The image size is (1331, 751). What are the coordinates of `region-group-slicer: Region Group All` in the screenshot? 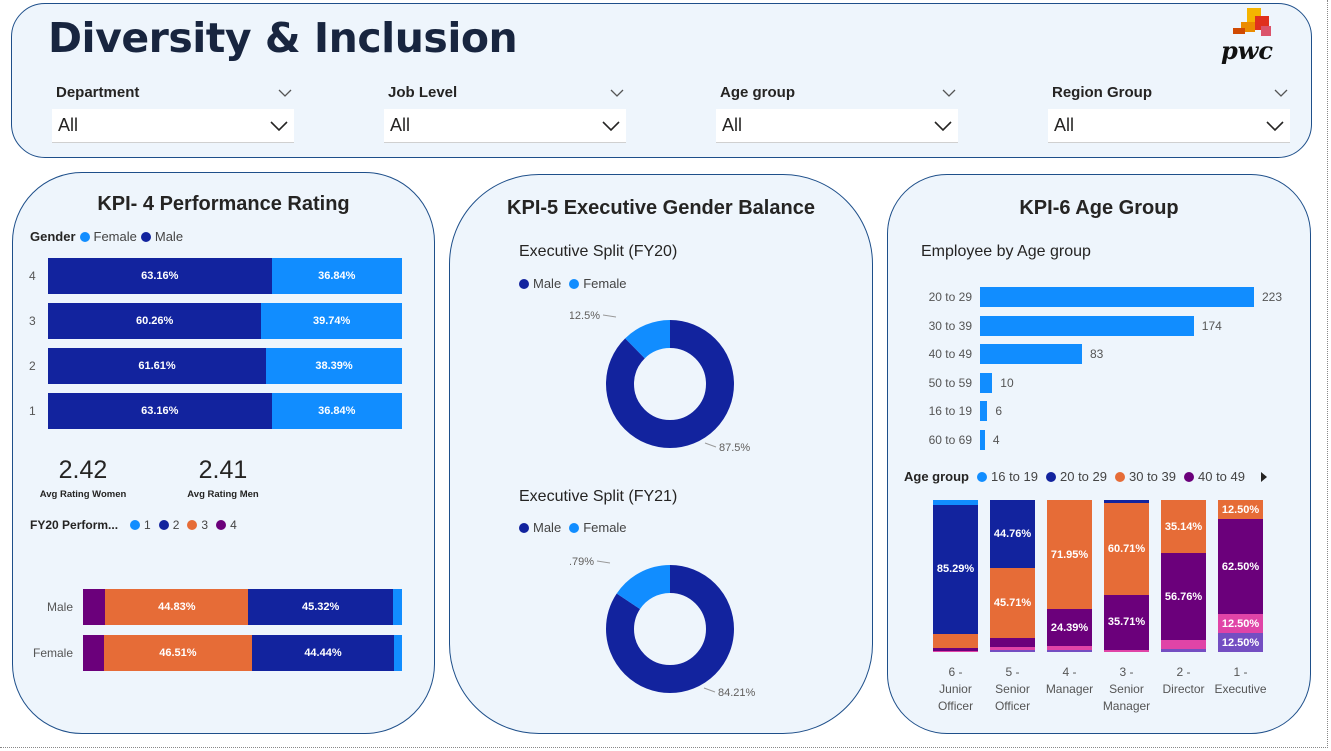 It's located at (1169, 113).